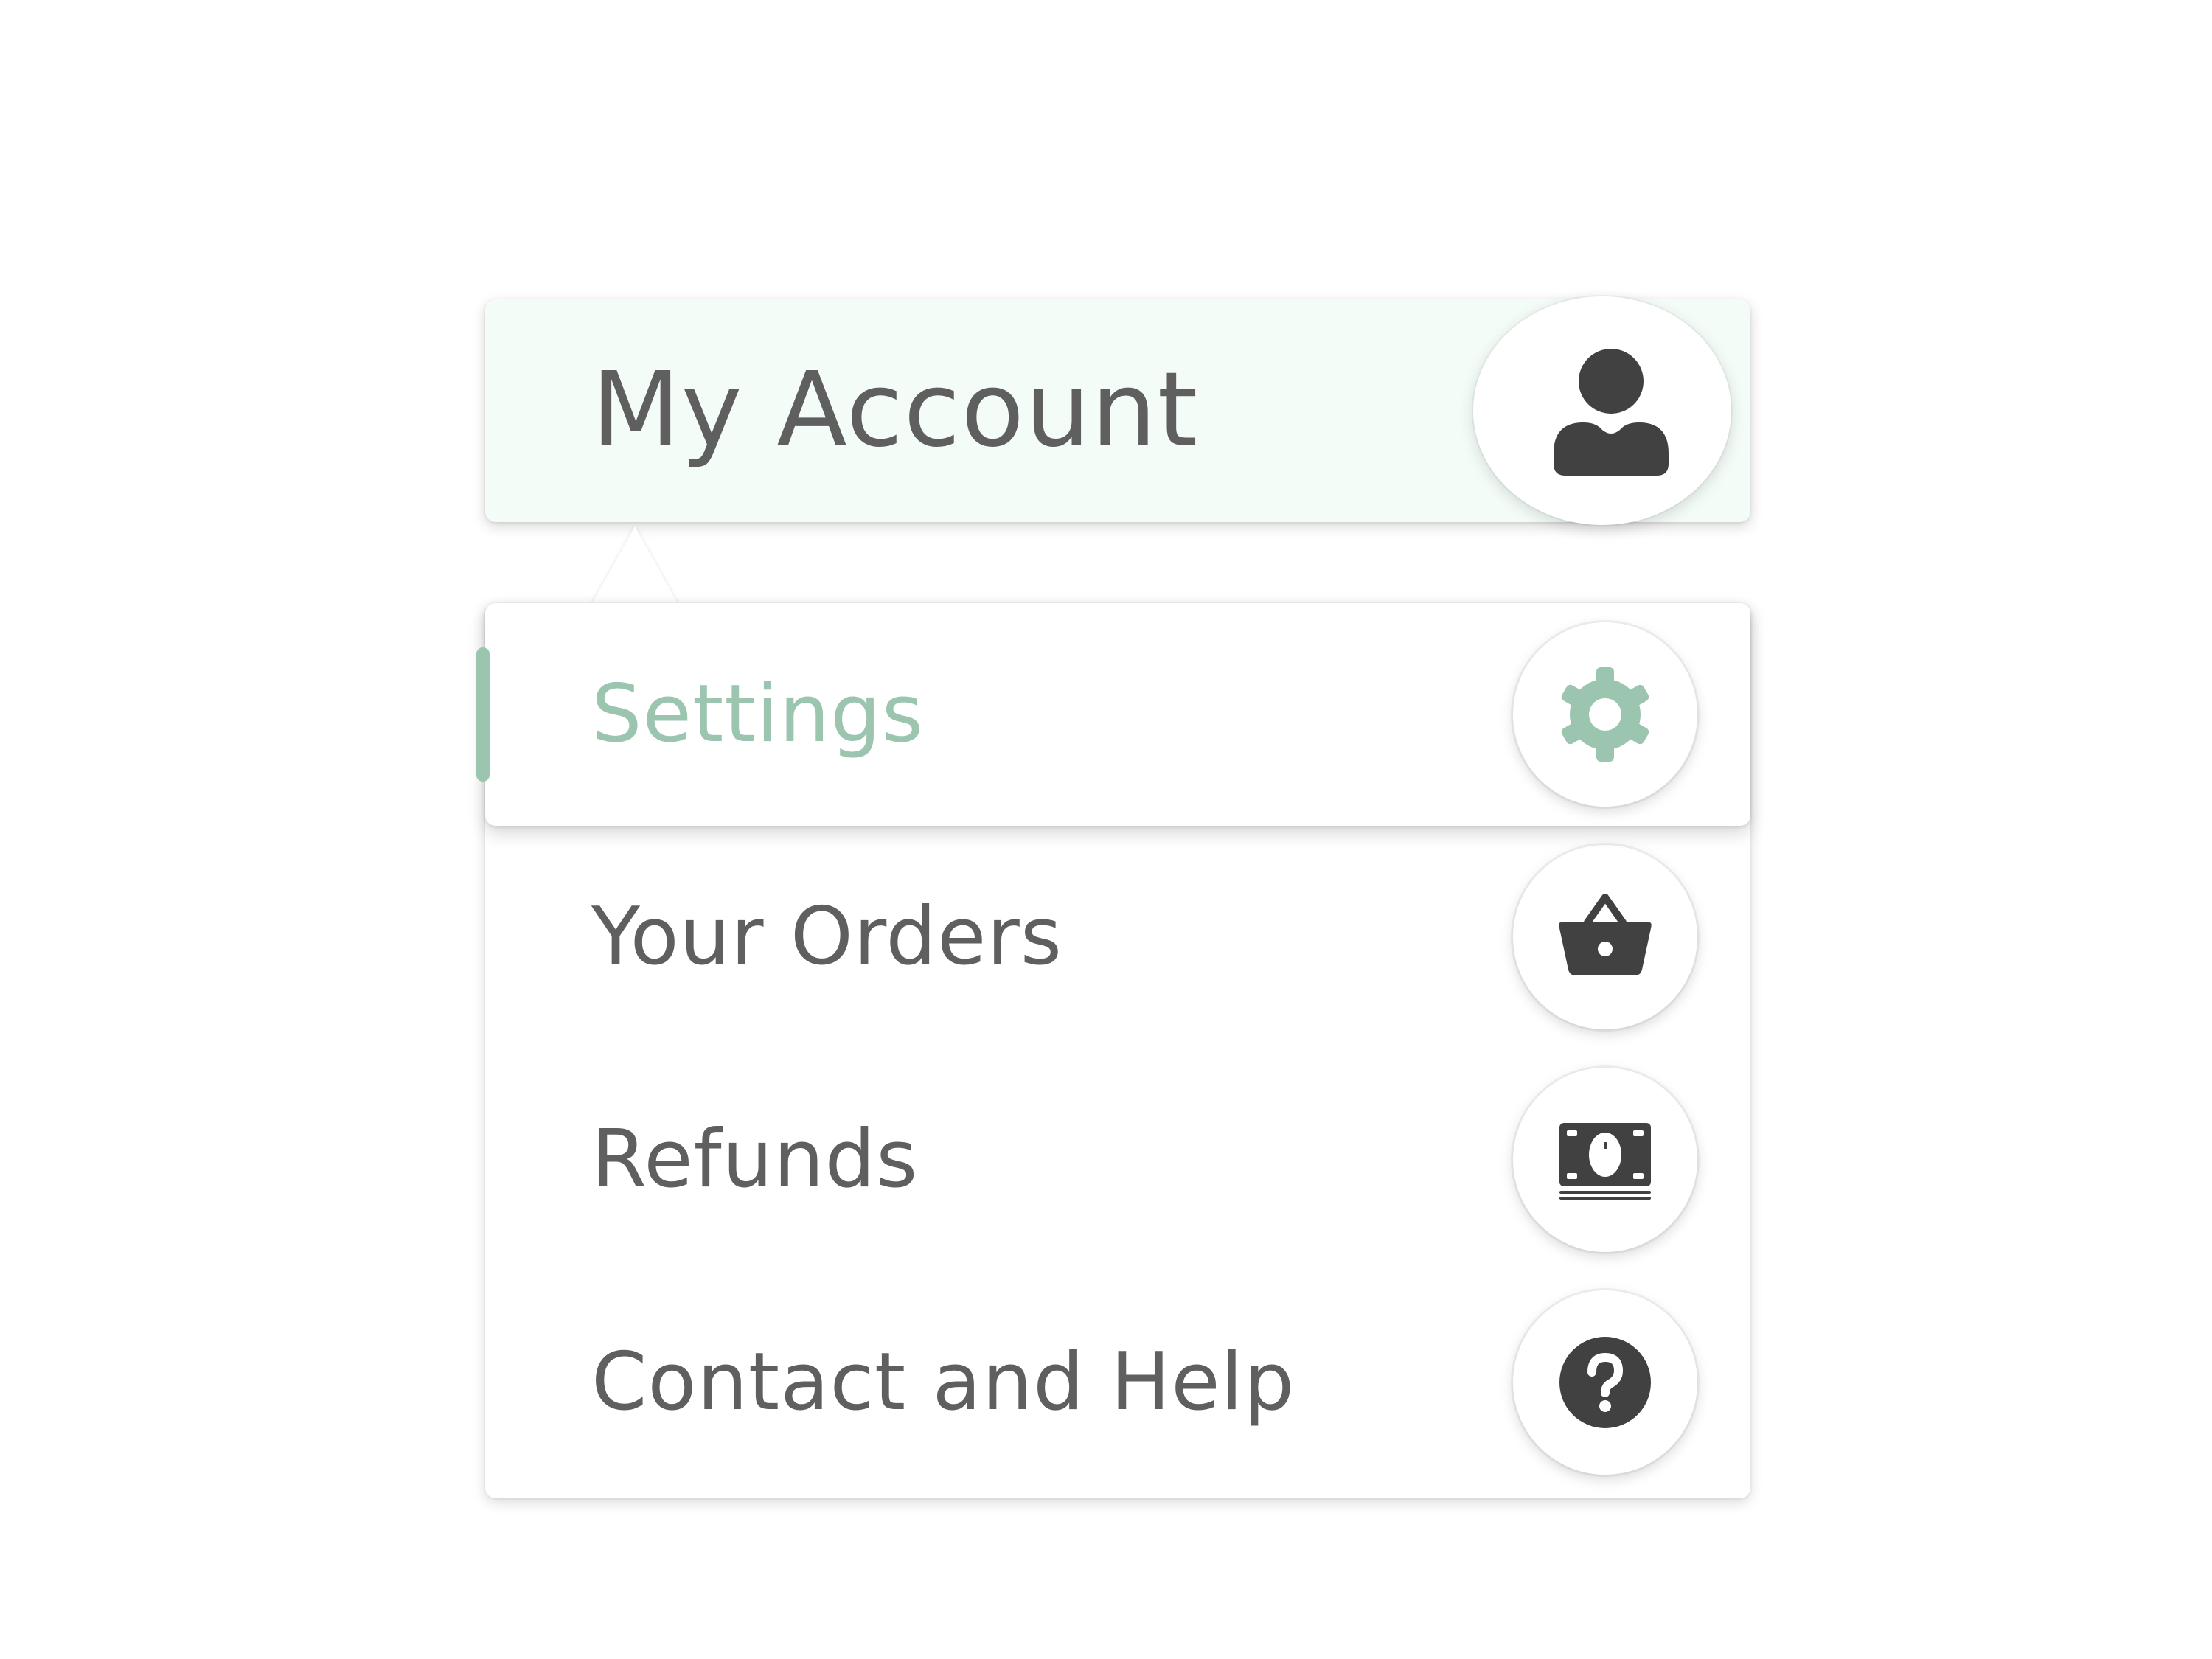  I want to click on gear-icon, so click(1605, 714).